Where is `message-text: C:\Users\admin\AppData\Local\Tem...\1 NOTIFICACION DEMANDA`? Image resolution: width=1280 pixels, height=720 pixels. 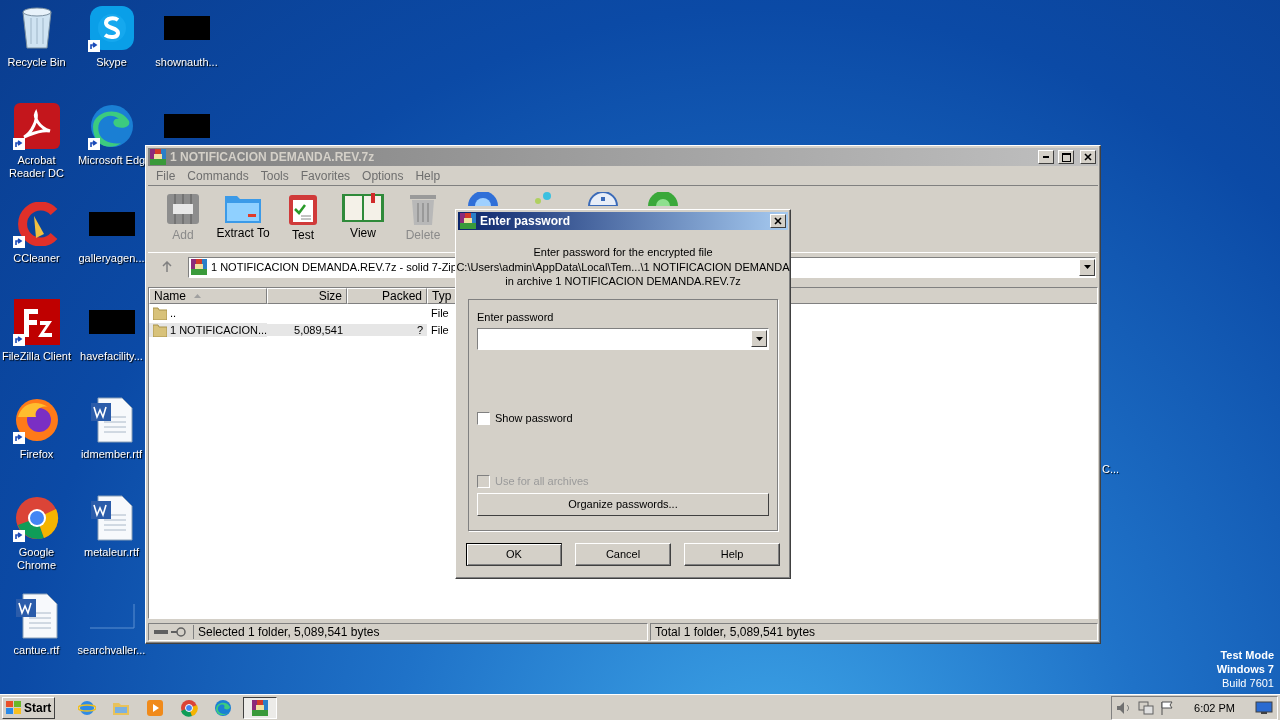 message-text: C:\Users\admin\AppData\Local\Tem...\1 NOTIFICACION DEMANDA is located at coordinates (623, 266).